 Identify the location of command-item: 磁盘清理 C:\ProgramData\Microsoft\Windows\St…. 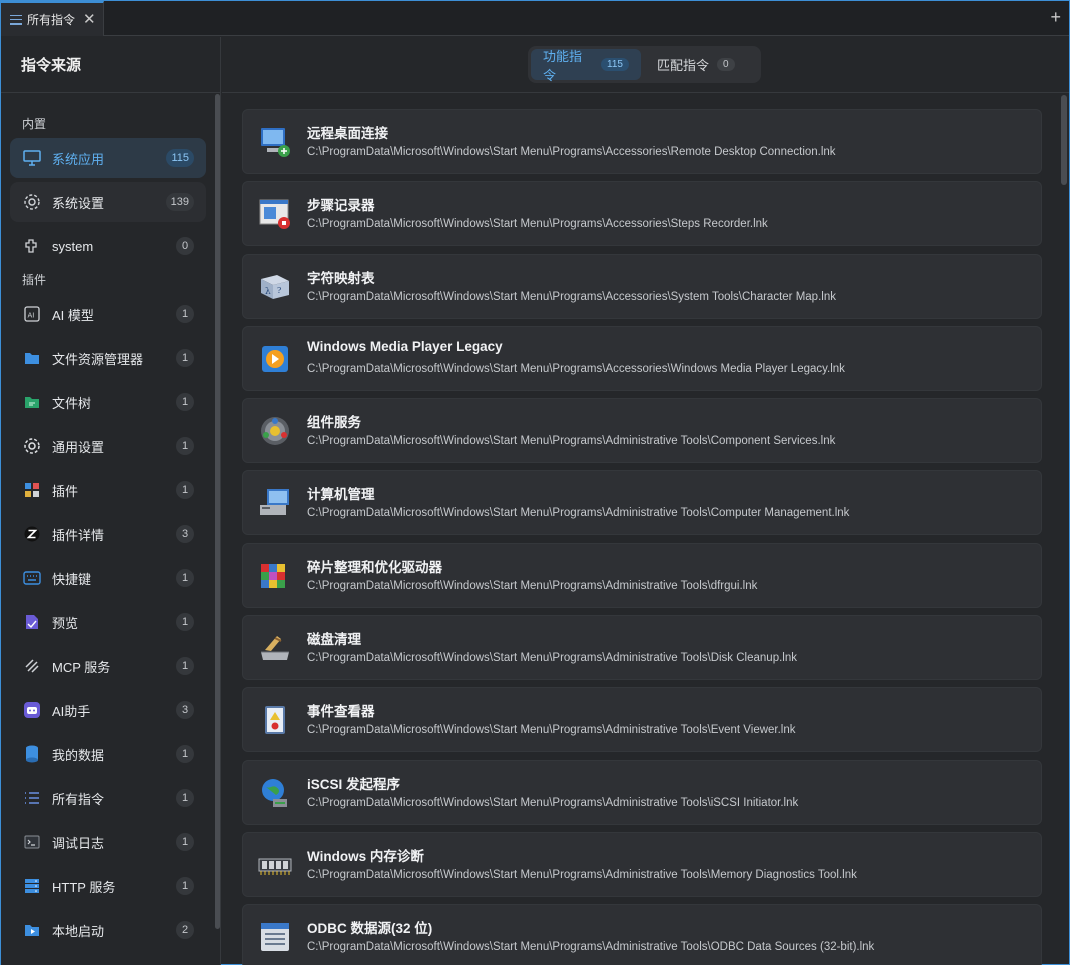
(642, 648).